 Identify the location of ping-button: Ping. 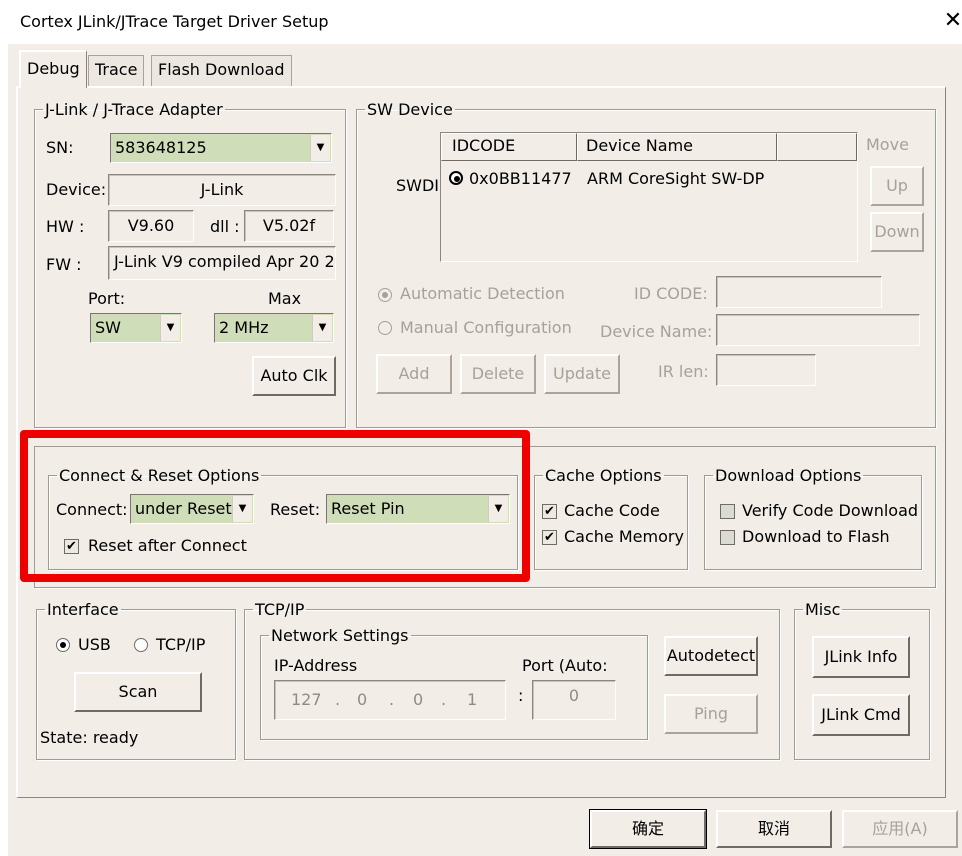
(711, 714).